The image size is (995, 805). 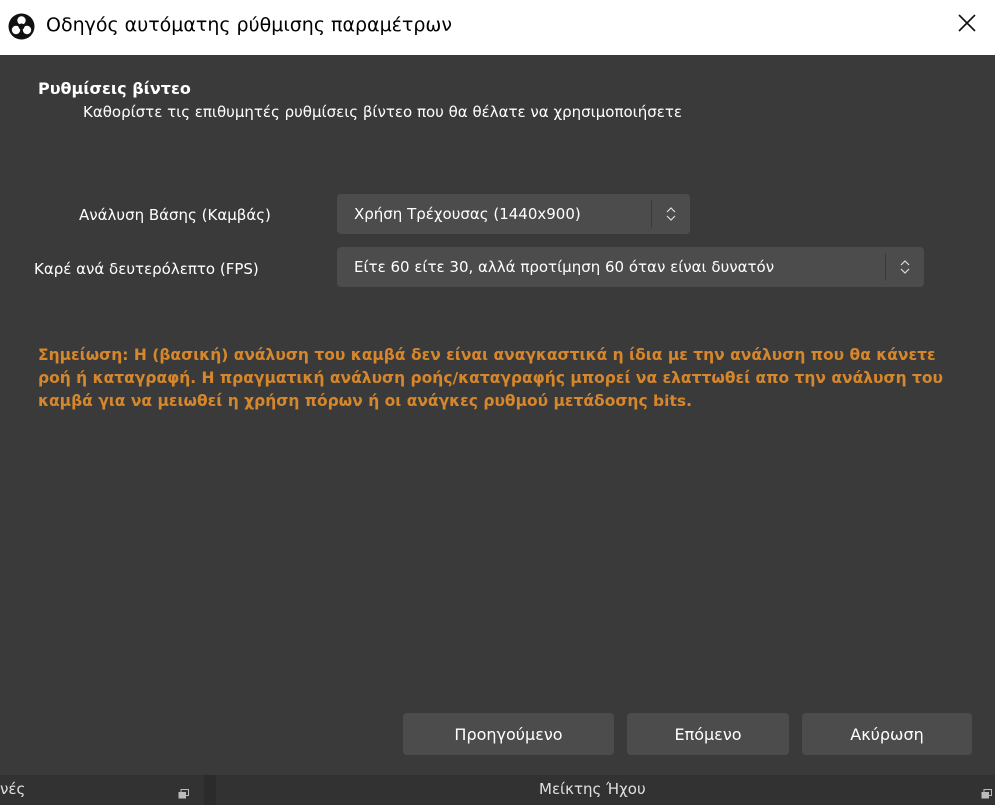 I want to click on dock-bar: νές Μείκτης Ήχου, so click(x=497, y=790).